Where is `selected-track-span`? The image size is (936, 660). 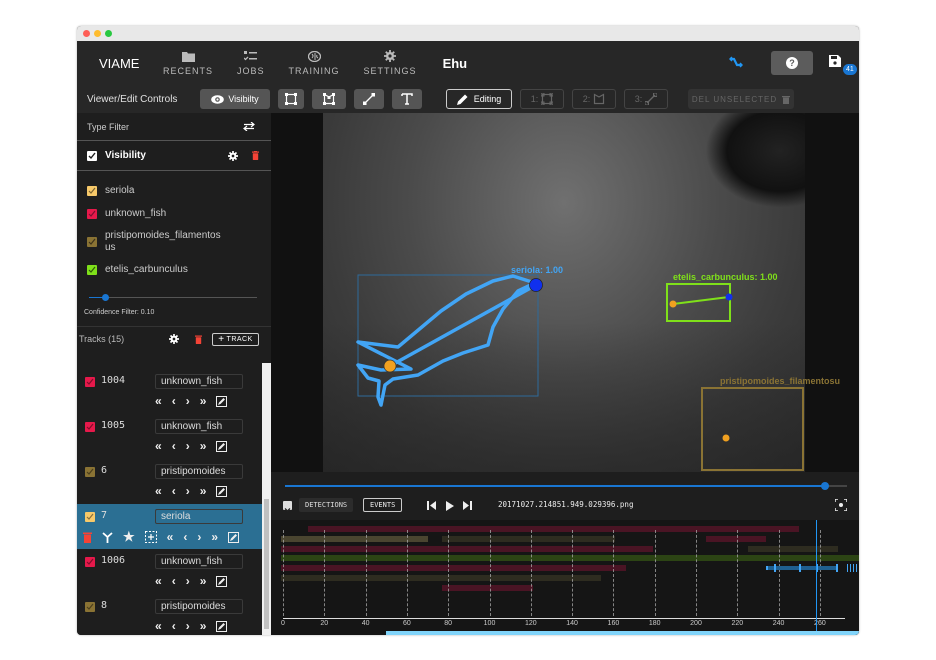 selected-track-span is located at coordinates (801, 568).